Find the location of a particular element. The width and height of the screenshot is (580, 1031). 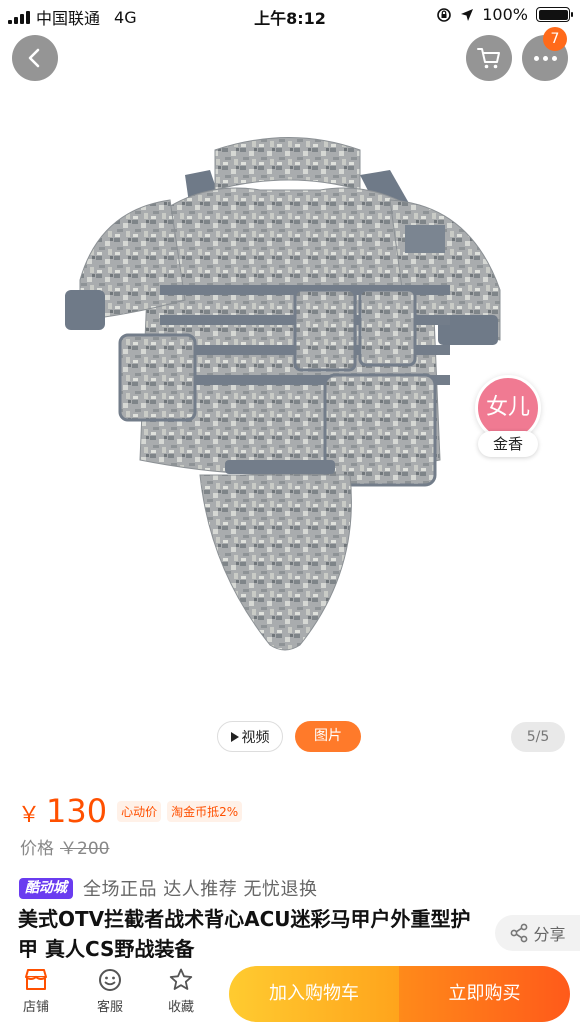

shop-label: 店铺 is located at coordinates (35, 1007).